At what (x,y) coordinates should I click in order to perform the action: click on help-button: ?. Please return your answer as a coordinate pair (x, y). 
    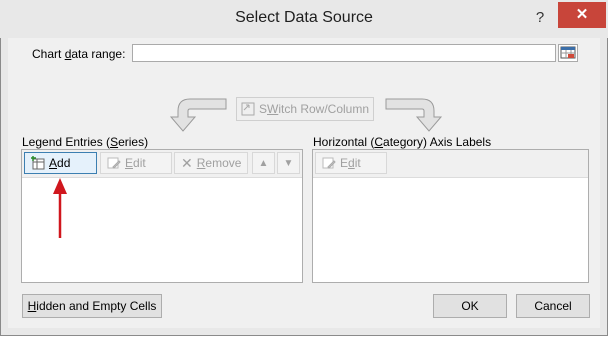
    Looking at the image, I should click on (540, 18).